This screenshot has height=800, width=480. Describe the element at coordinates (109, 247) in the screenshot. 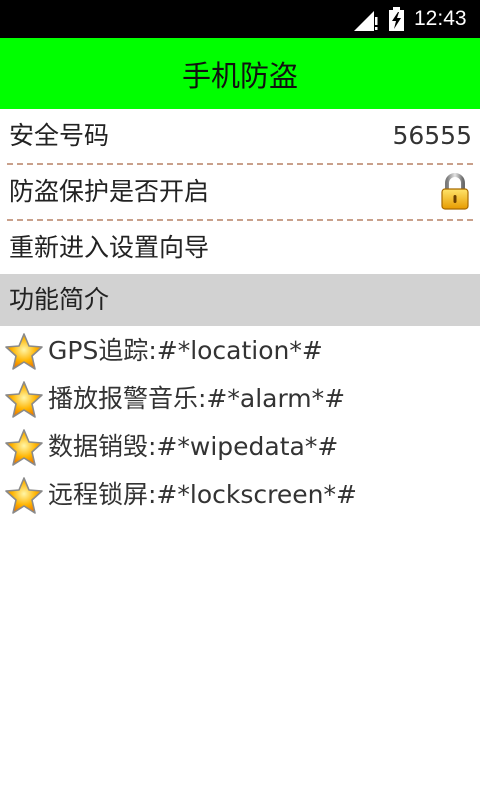

I see `setup-wizard-label: 重新进入设置向导` at that location.